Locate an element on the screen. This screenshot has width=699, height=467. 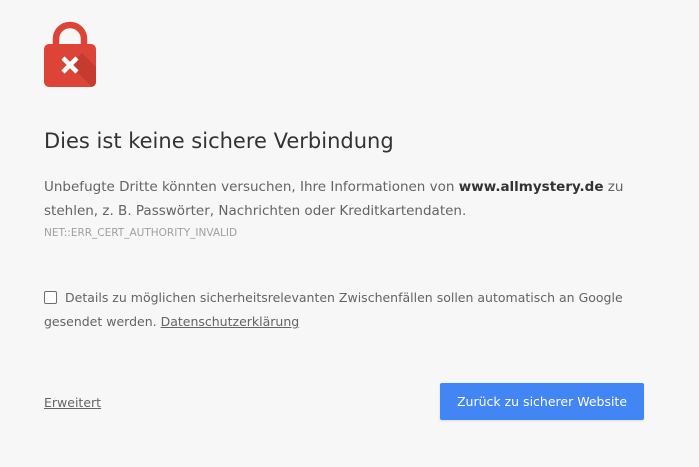
domain-name: www.allmystery.de is located at coordinates (531, 187).